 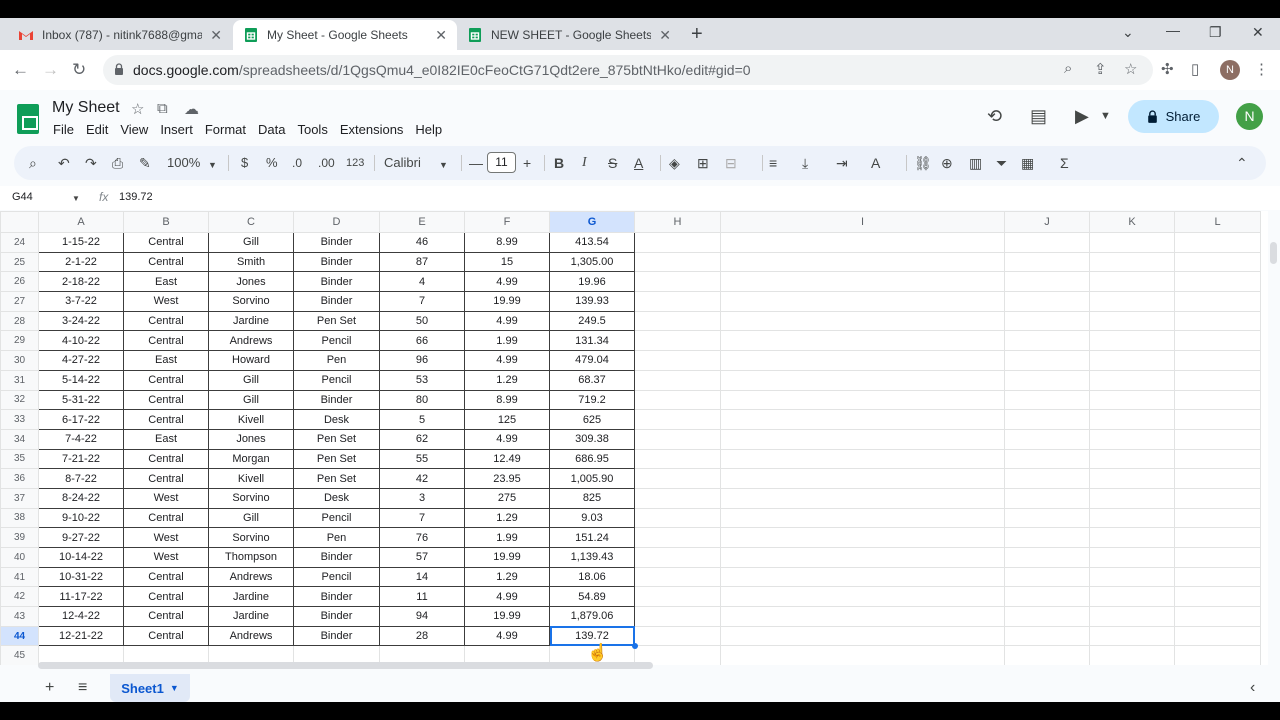 I want to click on cell: Binder, so click(x=336, y=636).